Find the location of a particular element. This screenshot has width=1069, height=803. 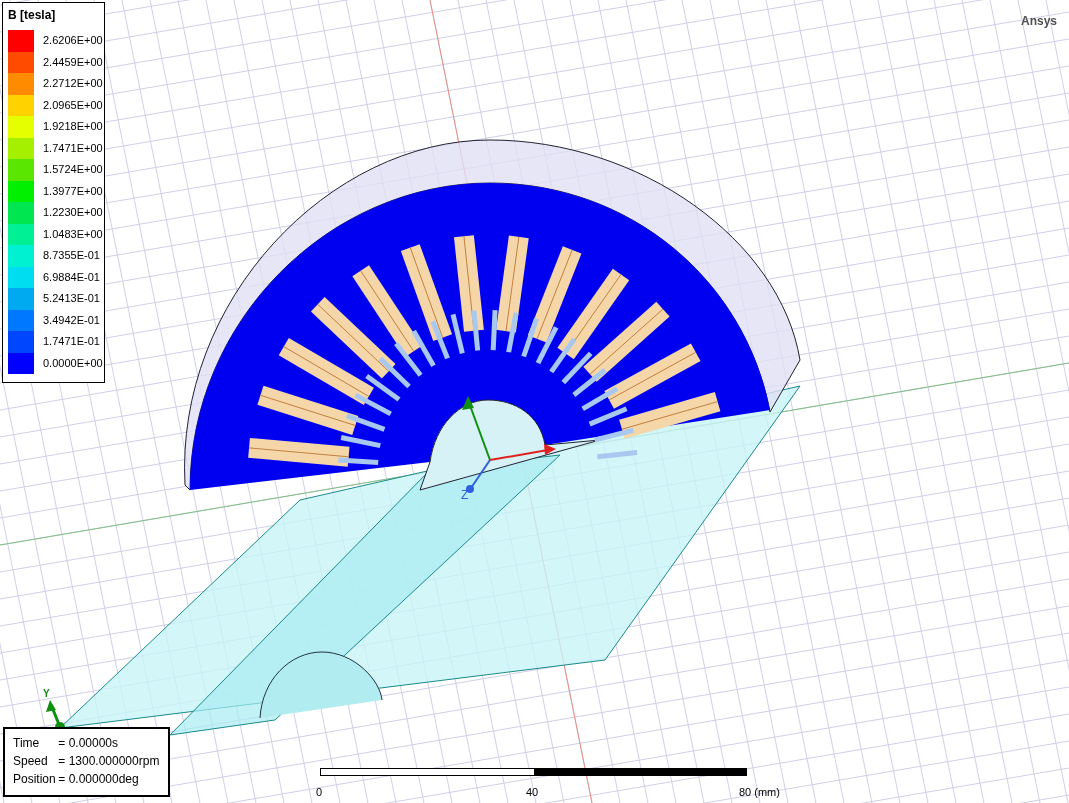

legend-value: 3.4942E-01 is located at coordinates (71, 320).